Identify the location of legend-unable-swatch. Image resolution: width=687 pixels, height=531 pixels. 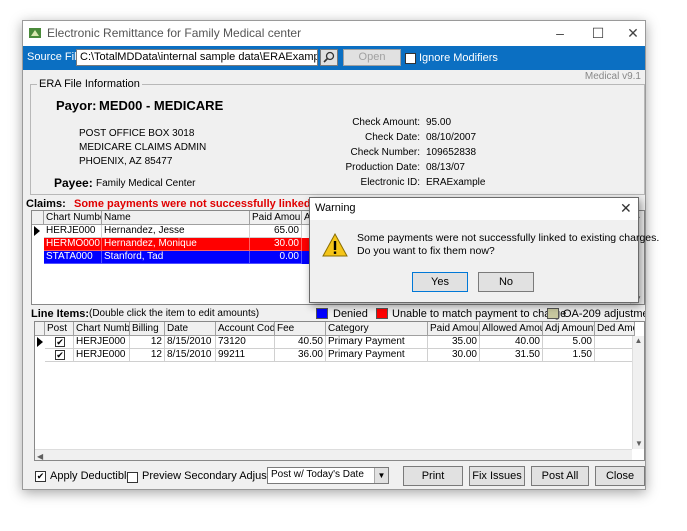
(382, 313).